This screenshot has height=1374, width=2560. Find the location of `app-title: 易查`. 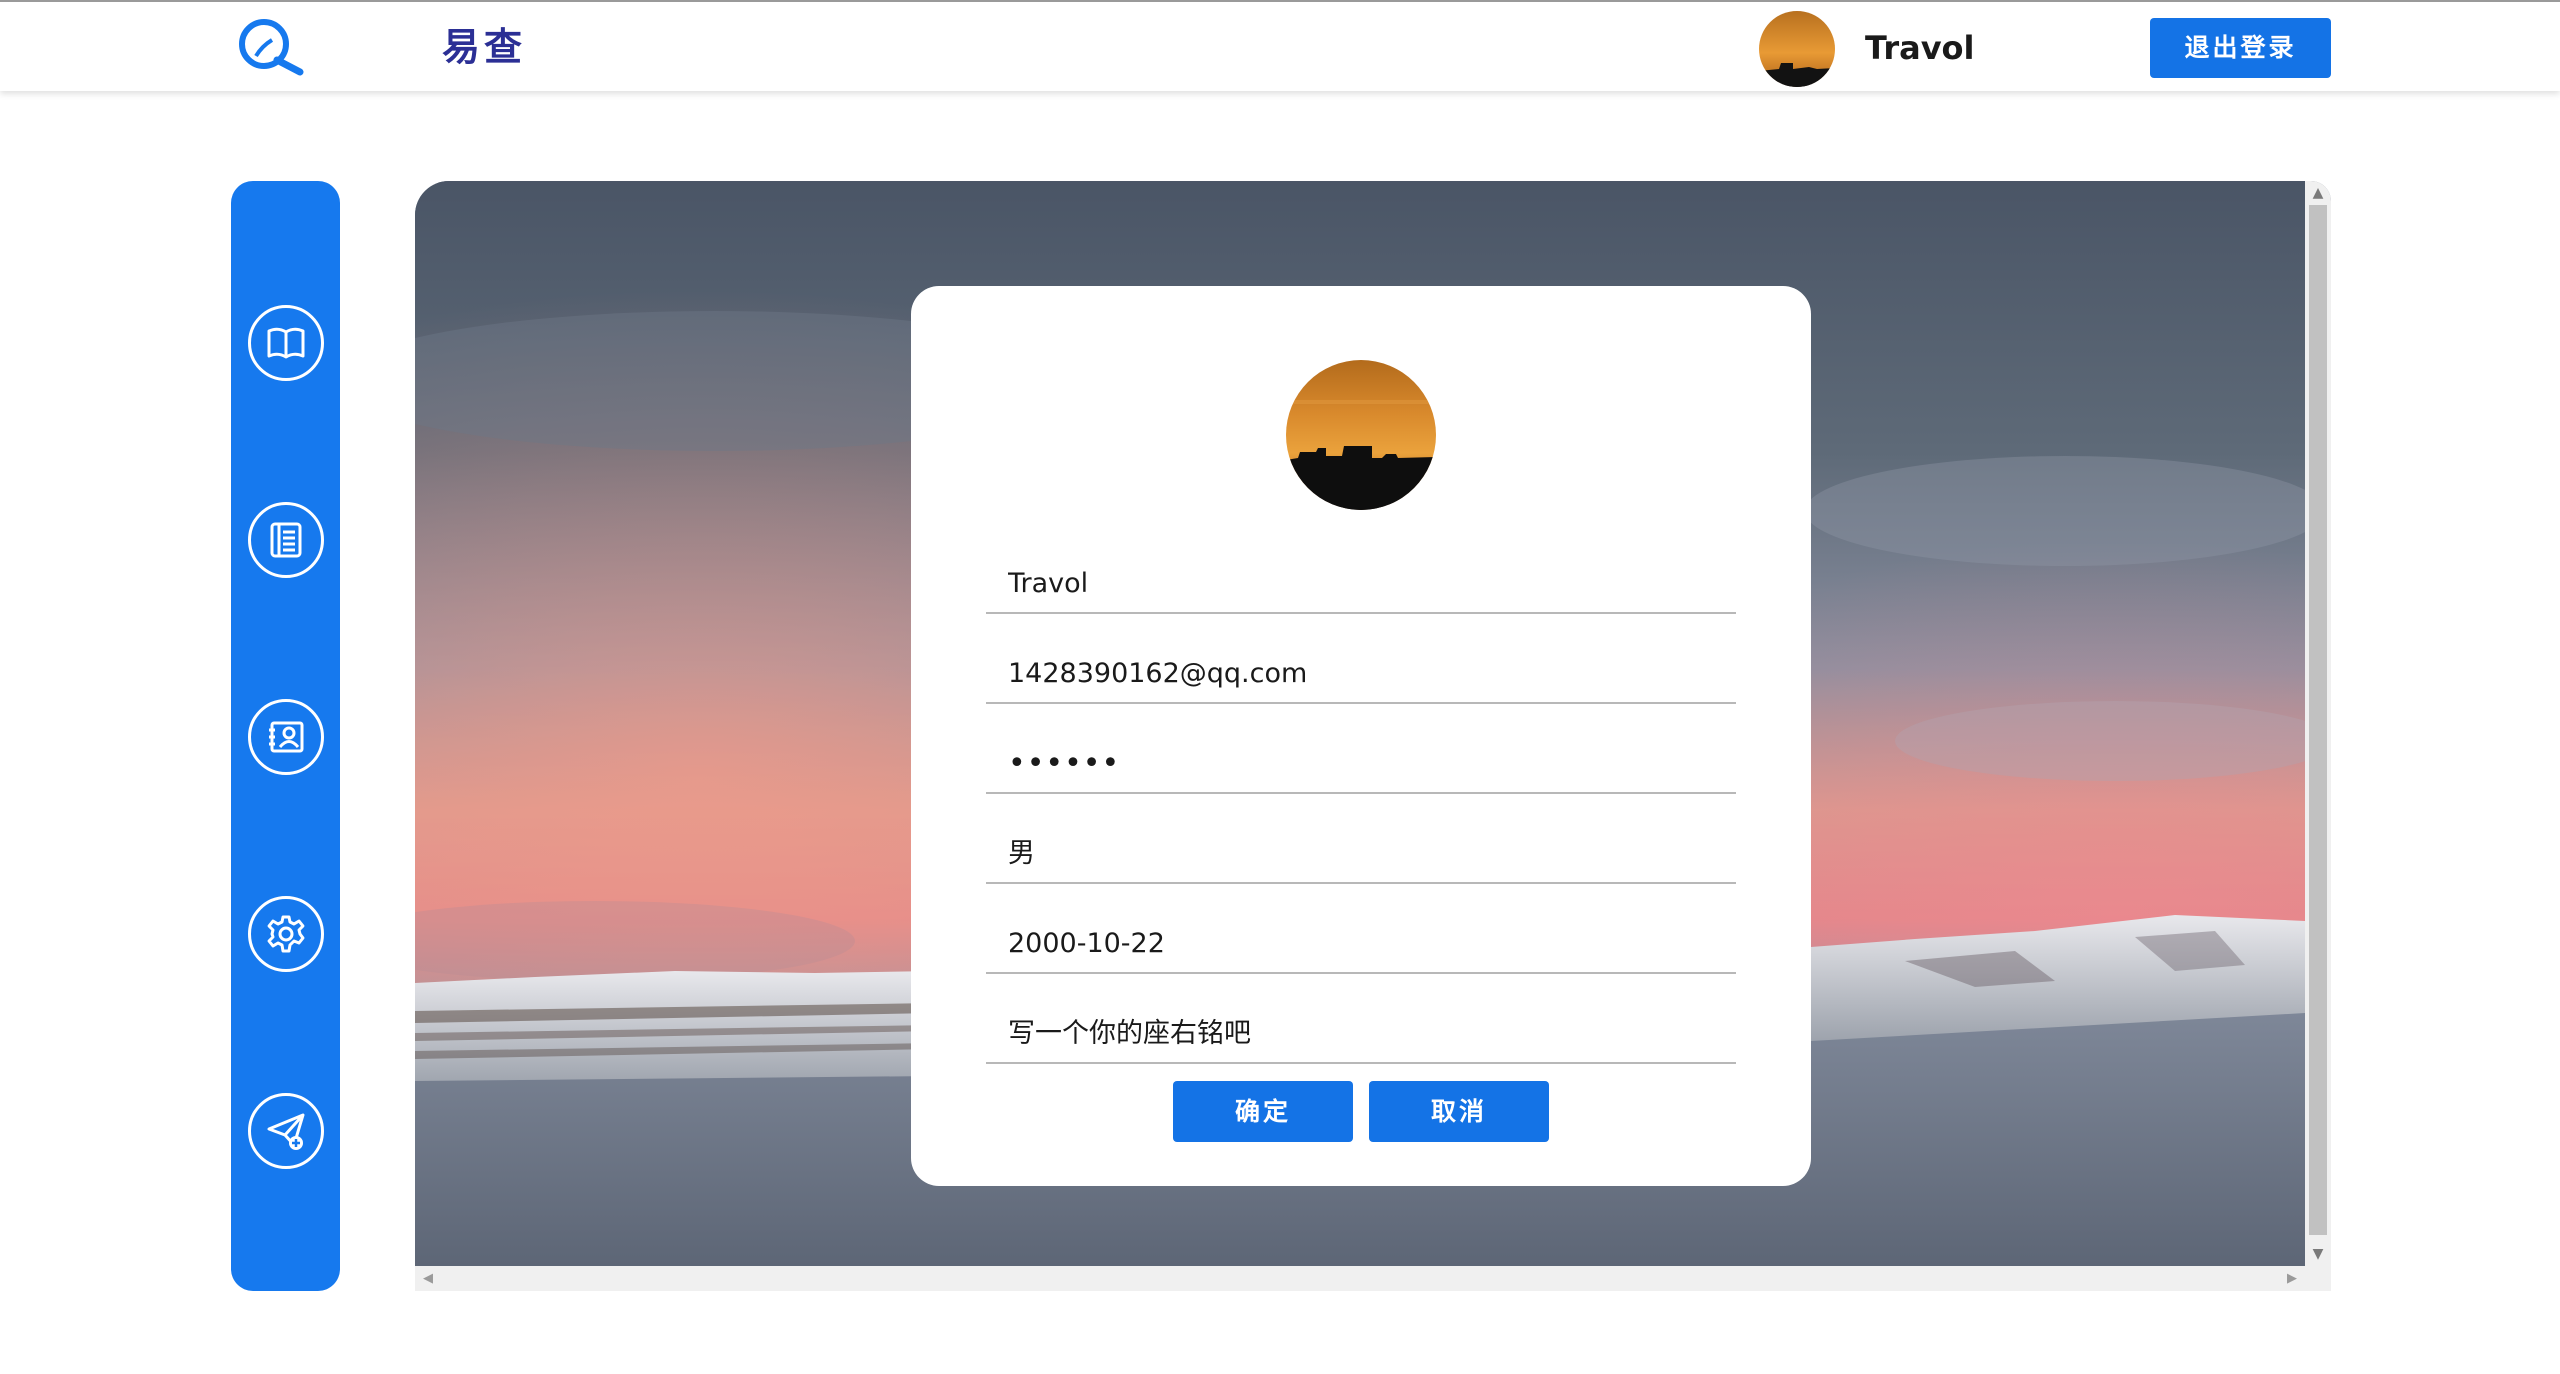

app-title: 易查 is located at coordinates (484, 47).